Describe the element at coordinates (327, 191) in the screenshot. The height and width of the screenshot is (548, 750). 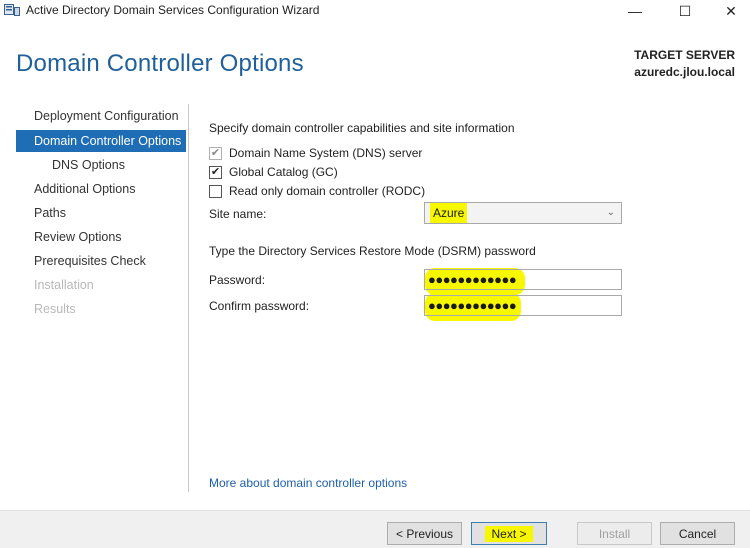
I see `rodc-label: Read only domain controller (RODC)` at that location.